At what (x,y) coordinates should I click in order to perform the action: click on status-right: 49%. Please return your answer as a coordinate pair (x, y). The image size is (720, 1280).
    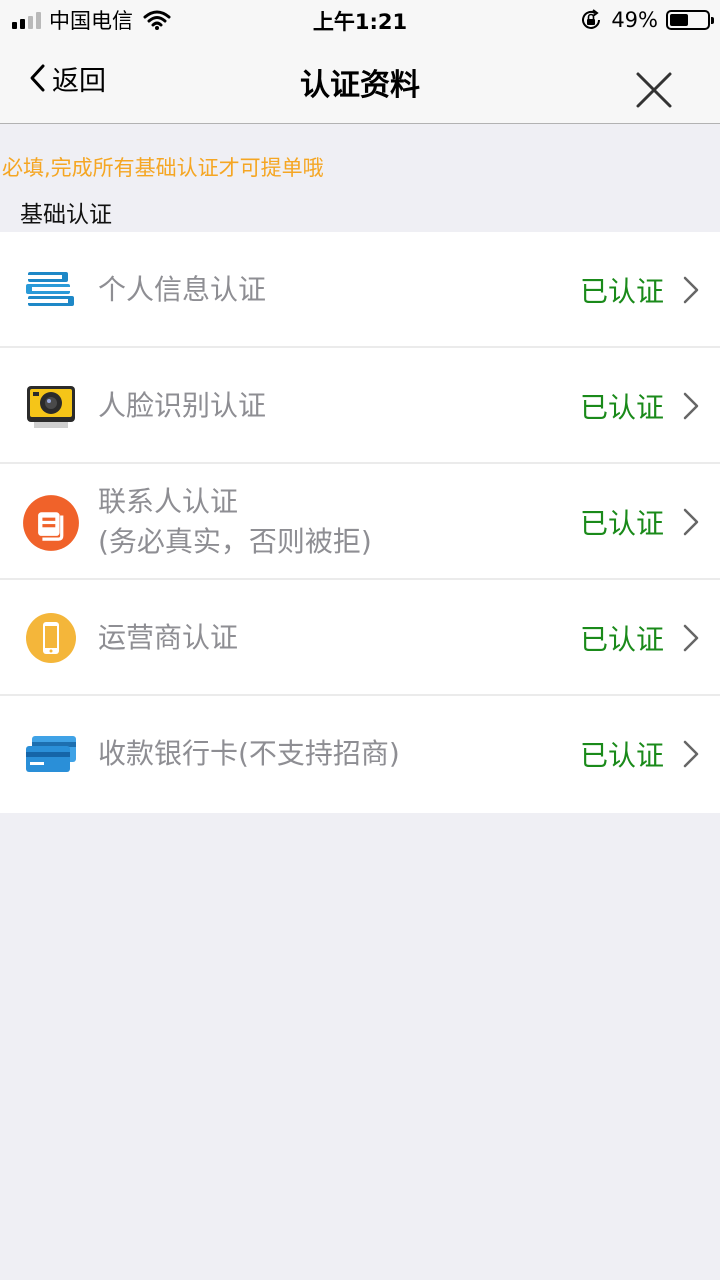
    Looking at the image, I should click on (646, 20).